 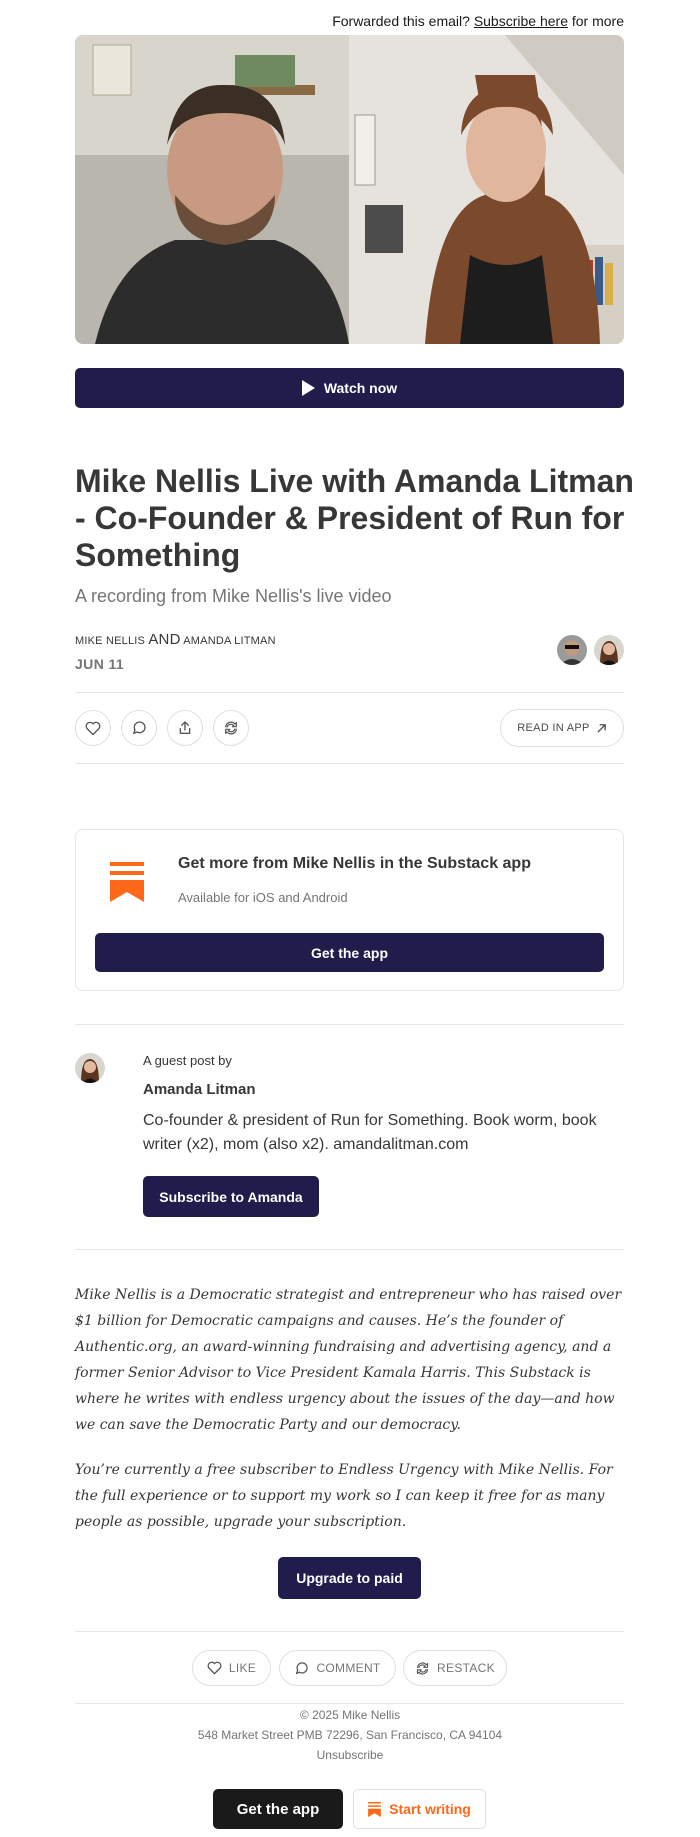 I want to click on start-writing-button: Start writing, so click(x=419, y=1809).